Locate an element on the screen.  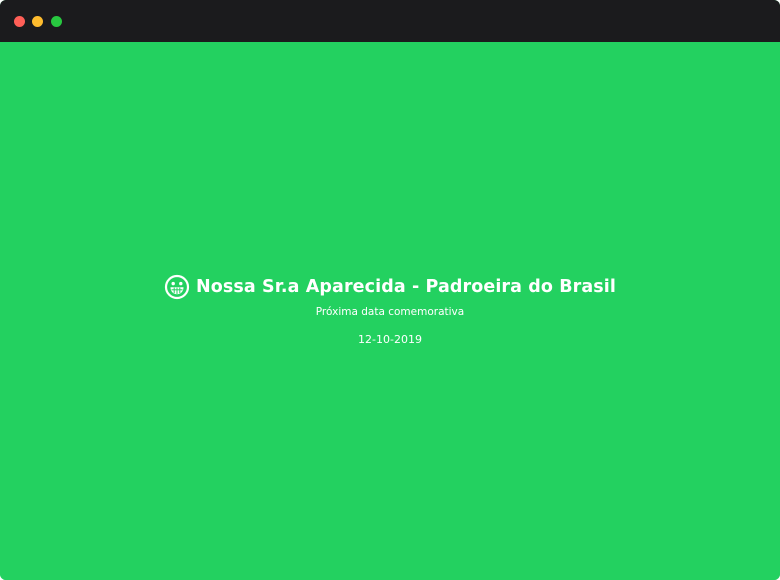
maximize-window-button is located at coordinates (56, 21).